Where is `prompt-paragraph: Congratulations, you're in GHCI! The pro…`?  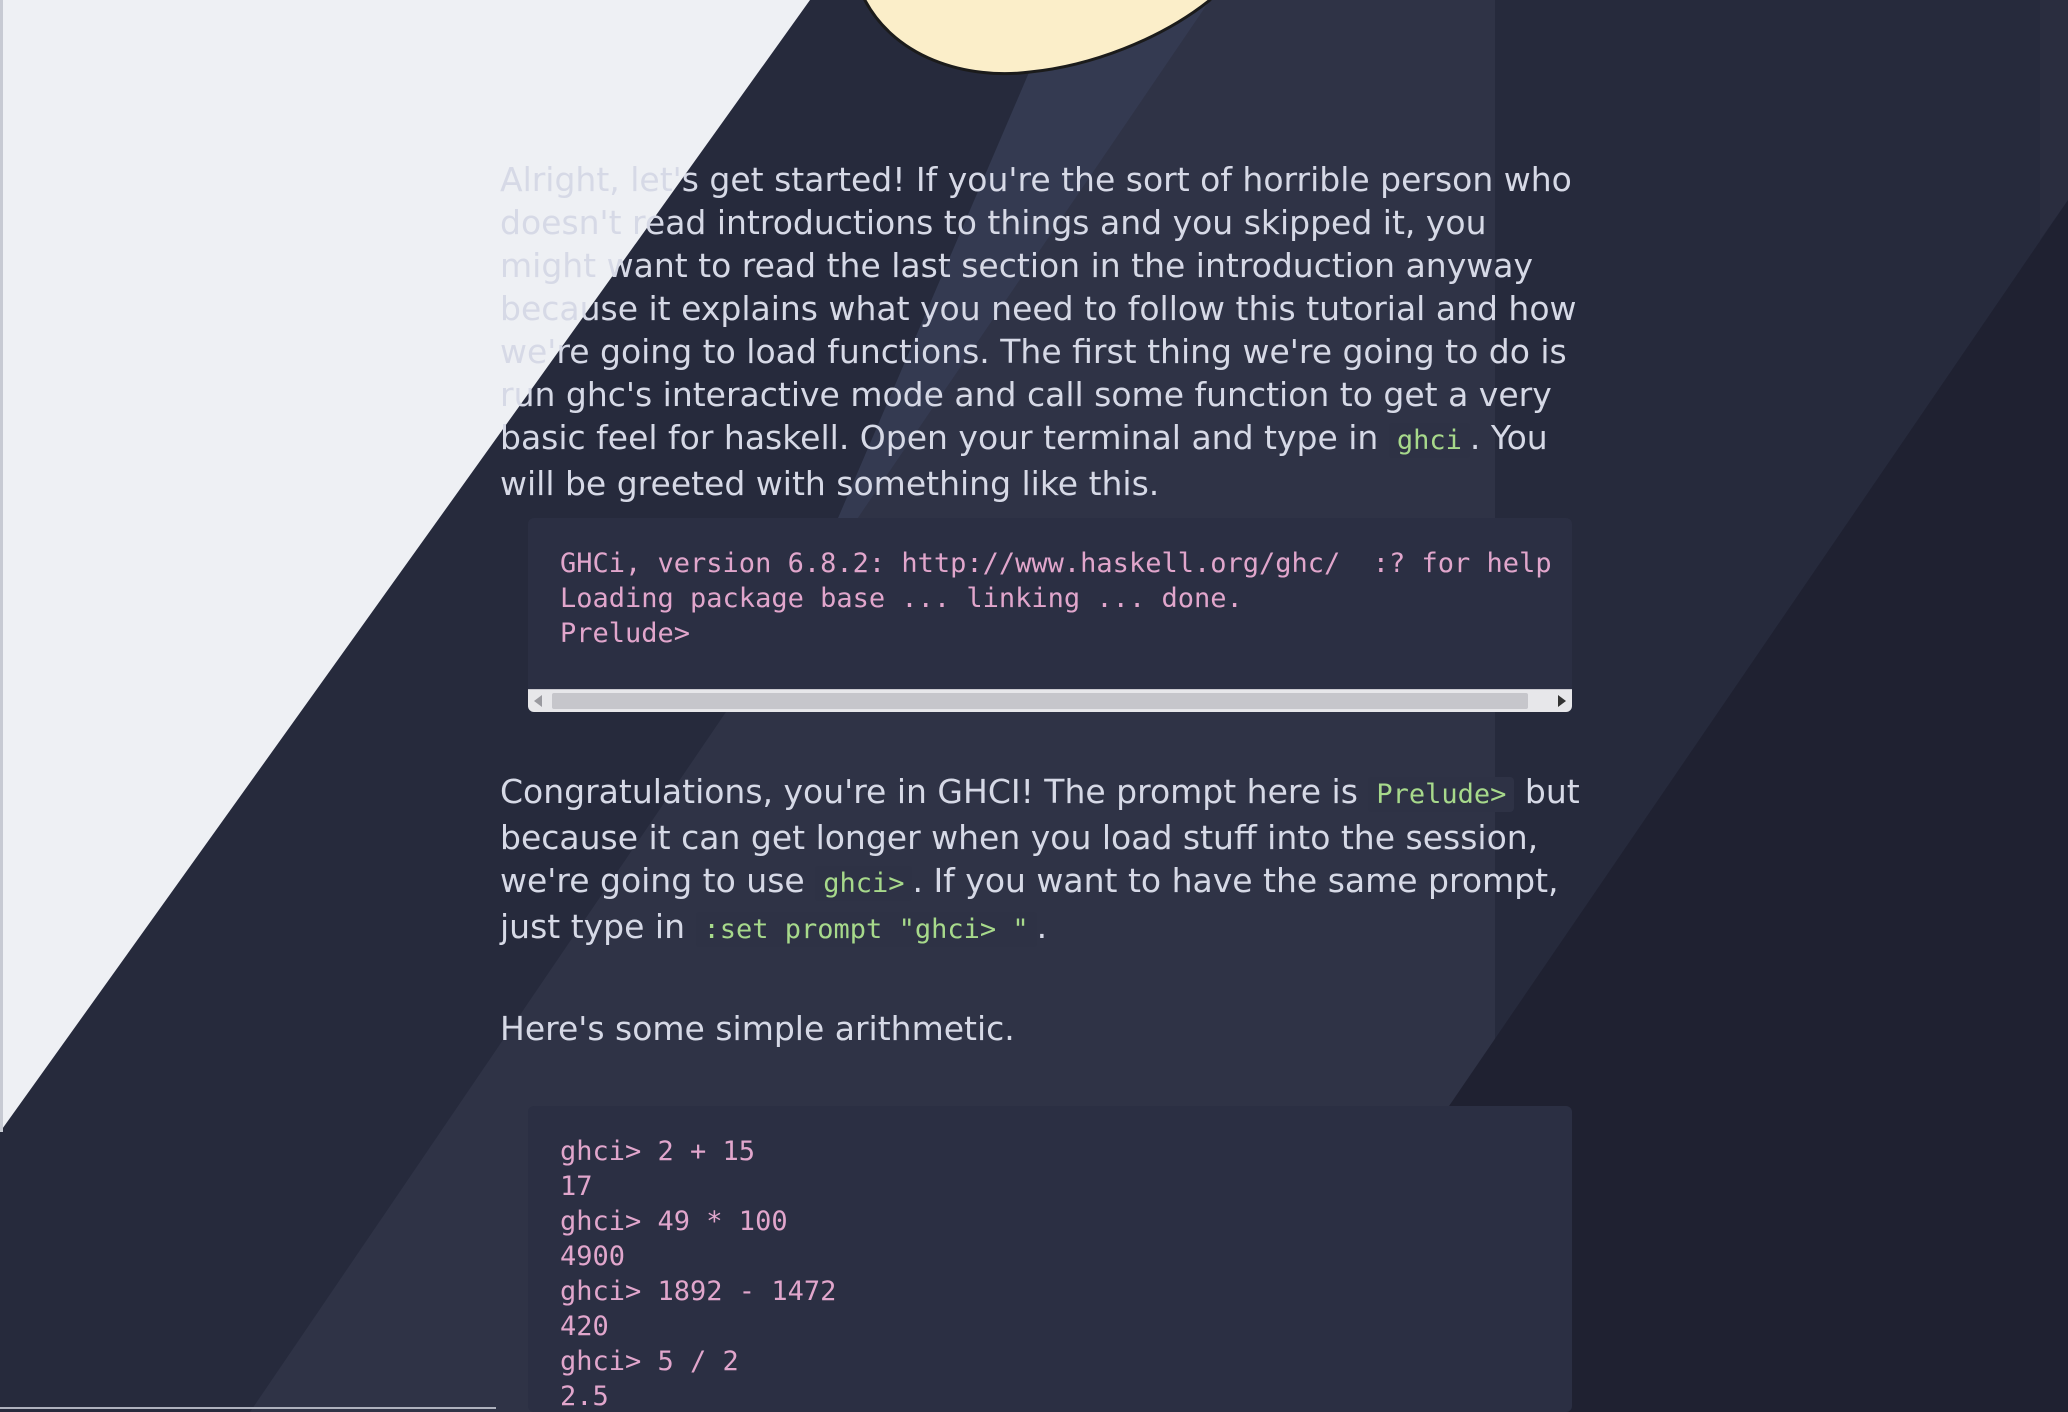
prompt-paragraph: Congratulations, you're in GHCI! The pro… is located at coordinates (1045, 860).